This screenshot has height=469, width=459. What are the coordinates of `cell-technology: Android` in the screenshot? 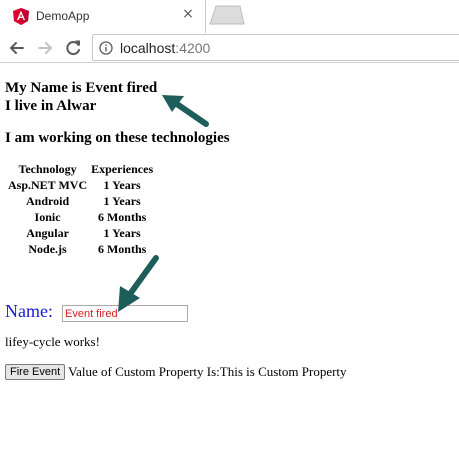 It's located at (47, 200).